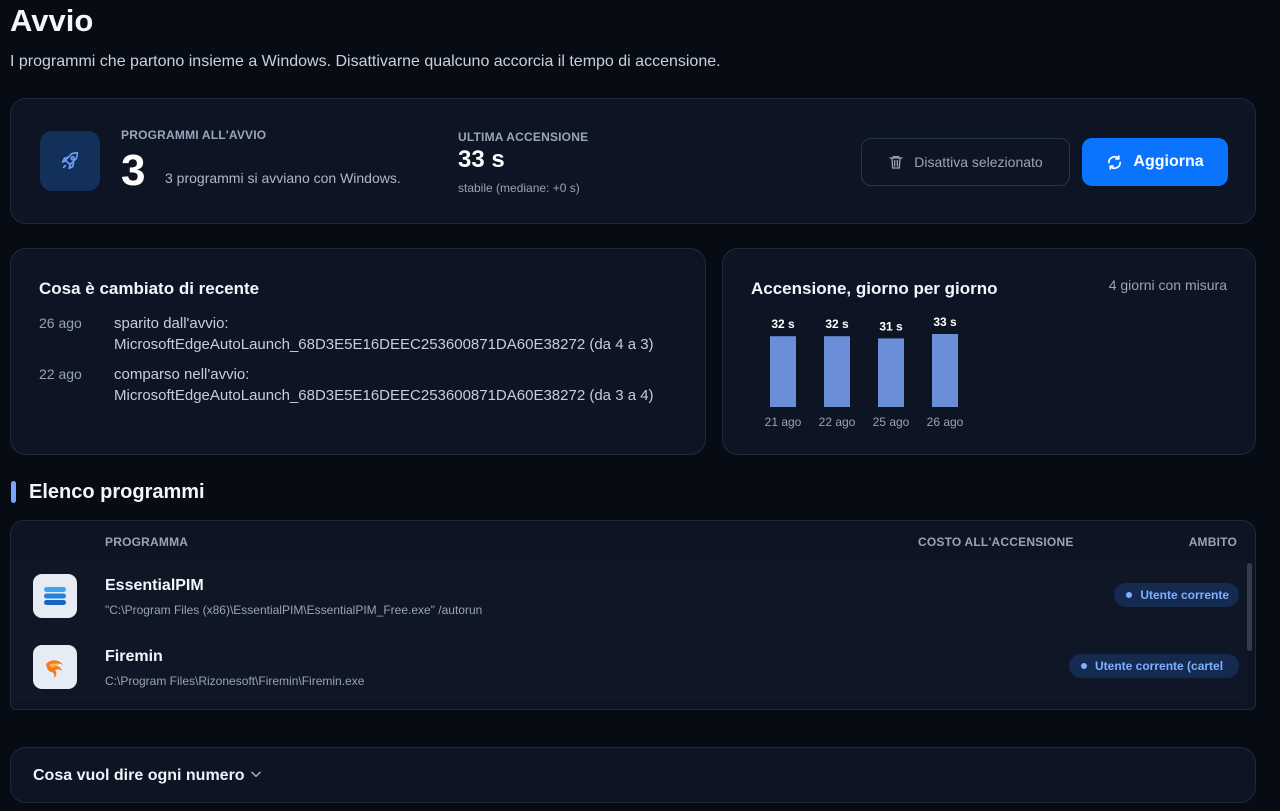 Image resolution: width=1280 pixels, height=811 pixels. I want to click on chart-x-tick-label: 25 ago, so click(891, 422).